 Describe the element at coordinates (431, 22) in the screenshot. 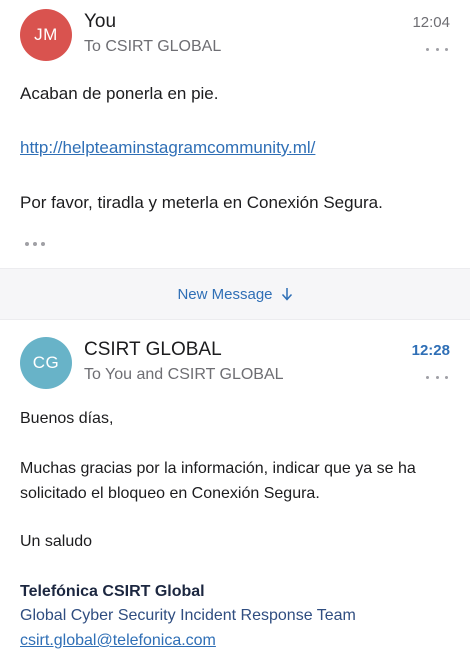

I see `message-time: 12:04` at that location.